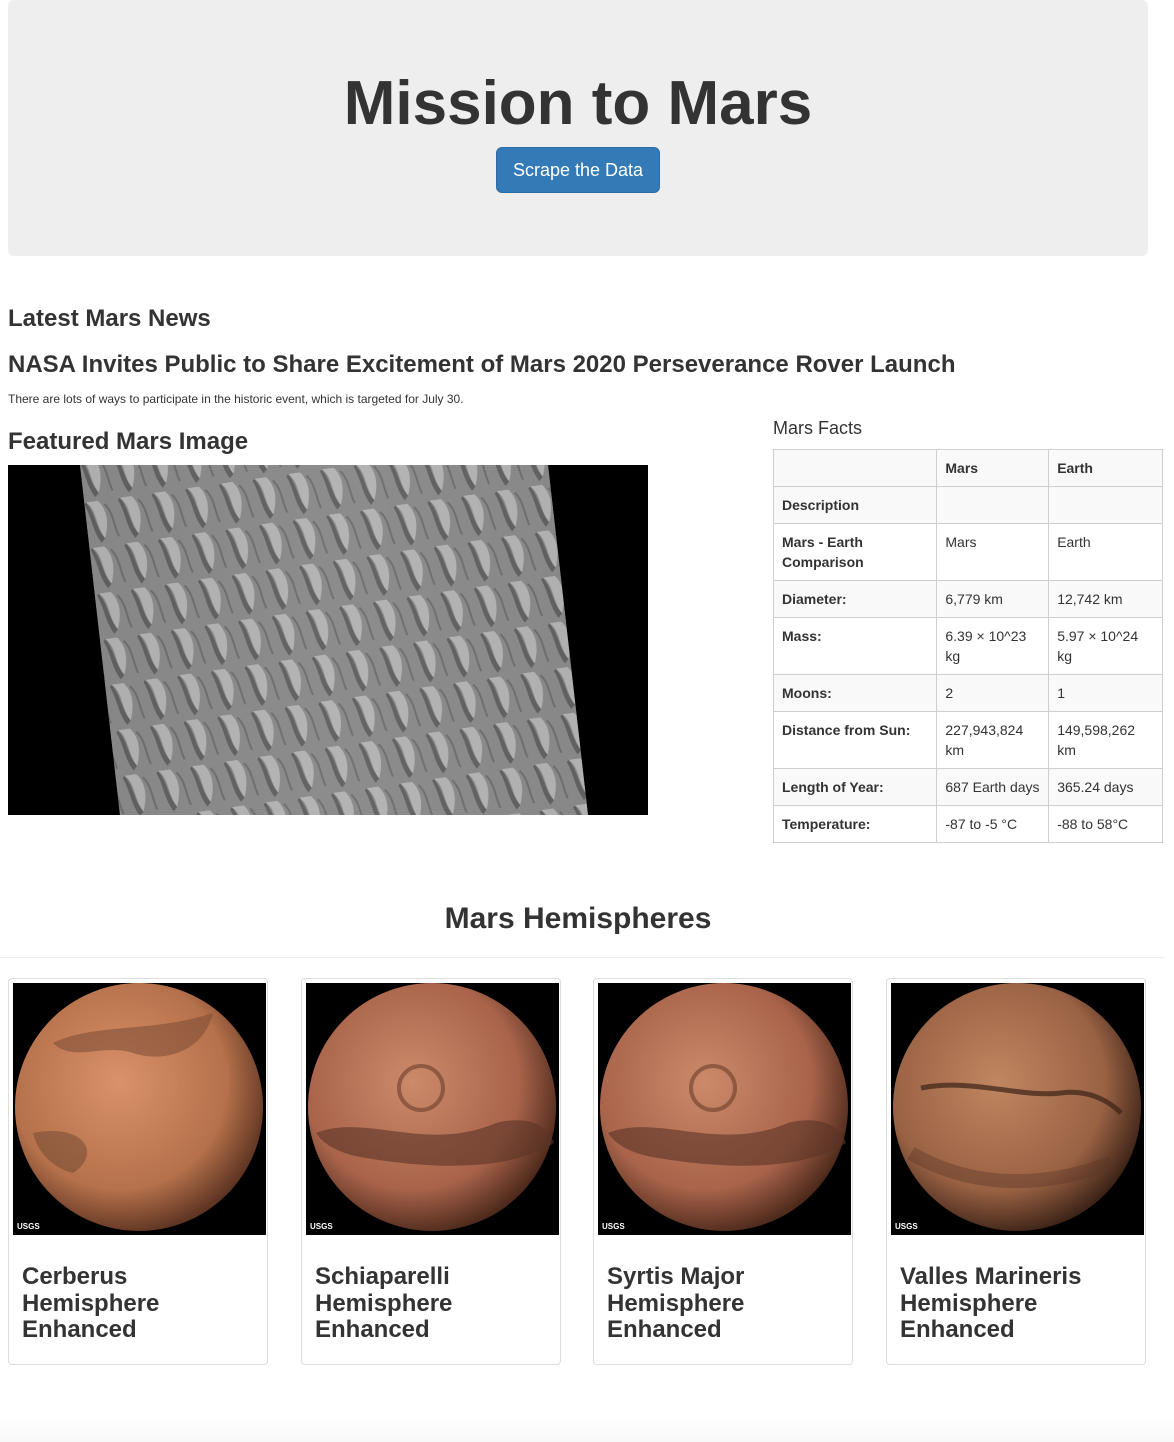 Image resolution: width=1174 pixels, height=1442 pixels. I want to click on page-title: Mission to Mars, so click(578, 103).